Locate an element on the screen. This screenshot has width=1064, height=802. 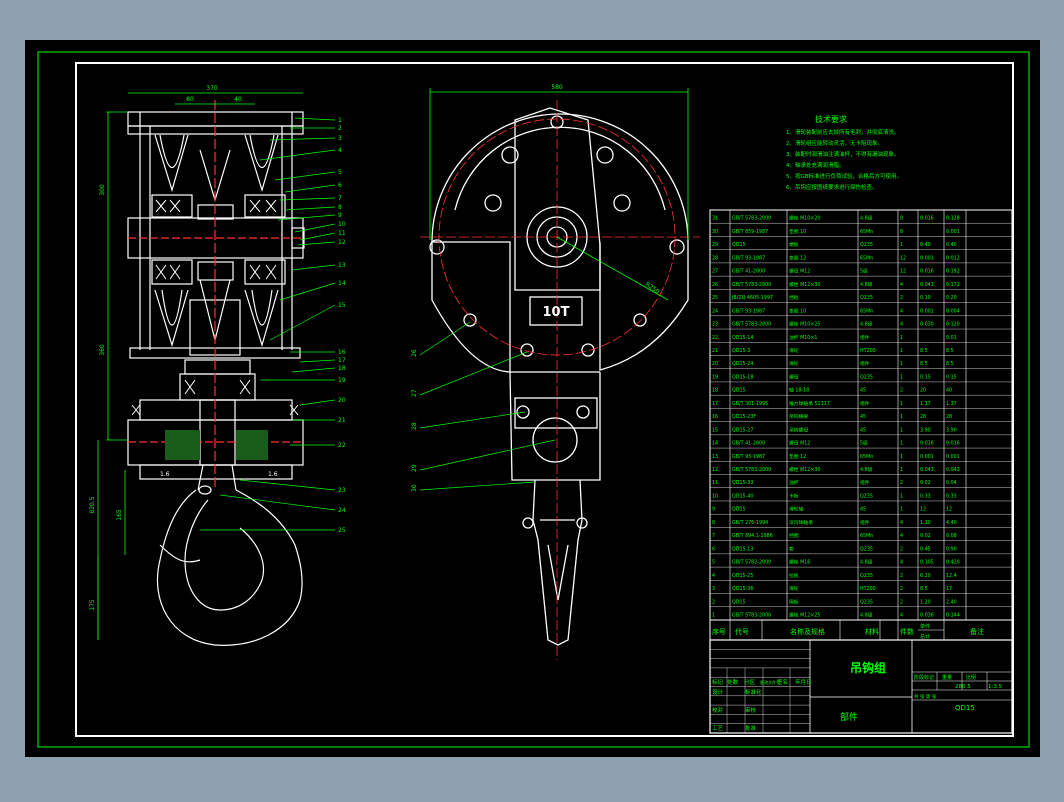
title-block-label: 分区 is located at coordinates (750, 682).